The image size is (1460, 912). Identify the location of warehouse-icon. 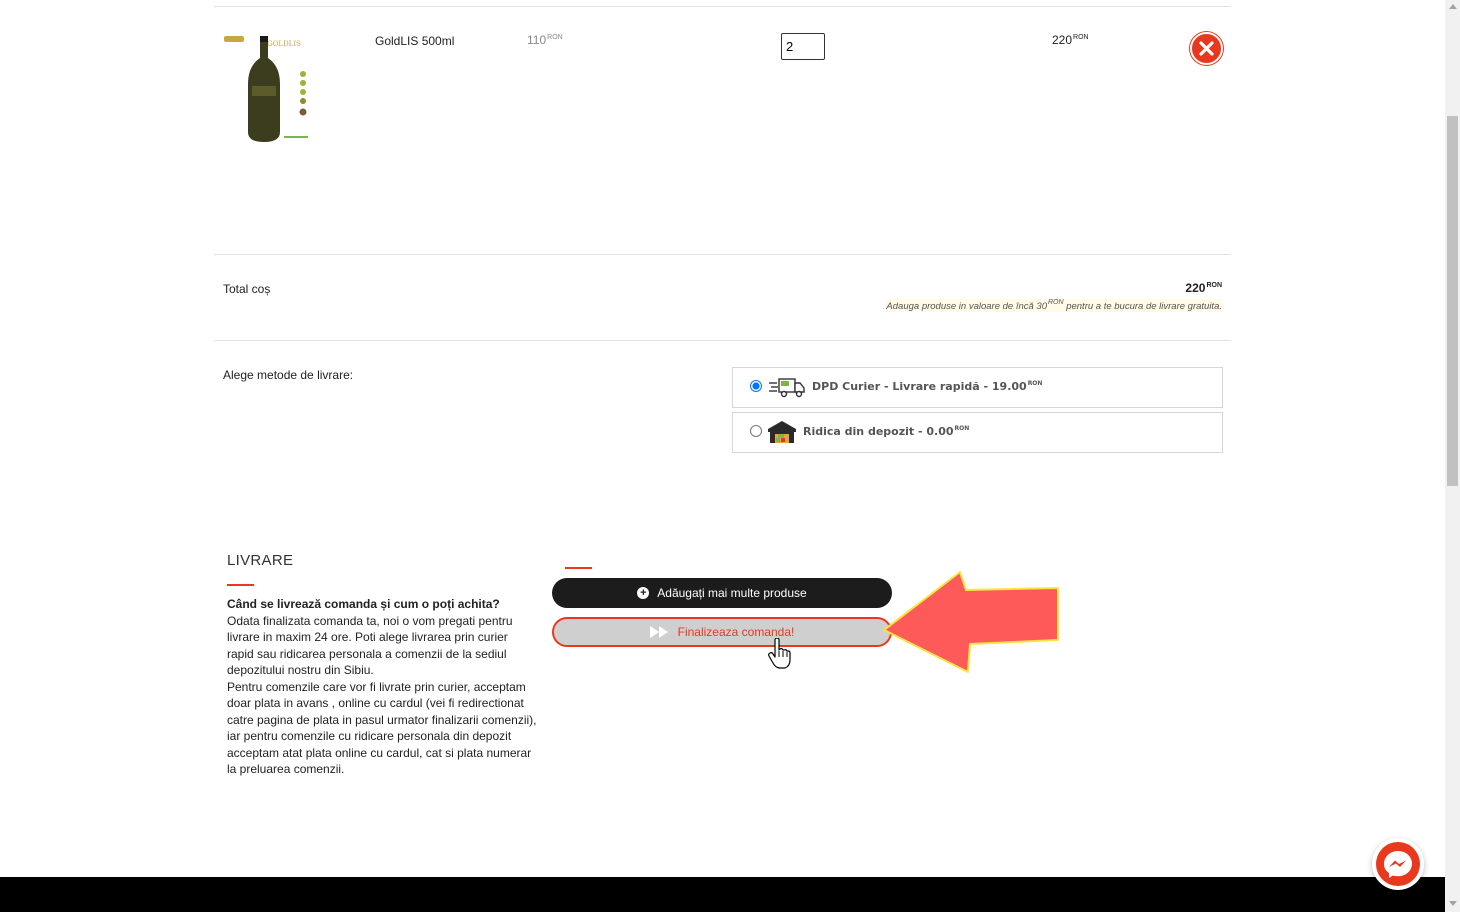
(782, 432).